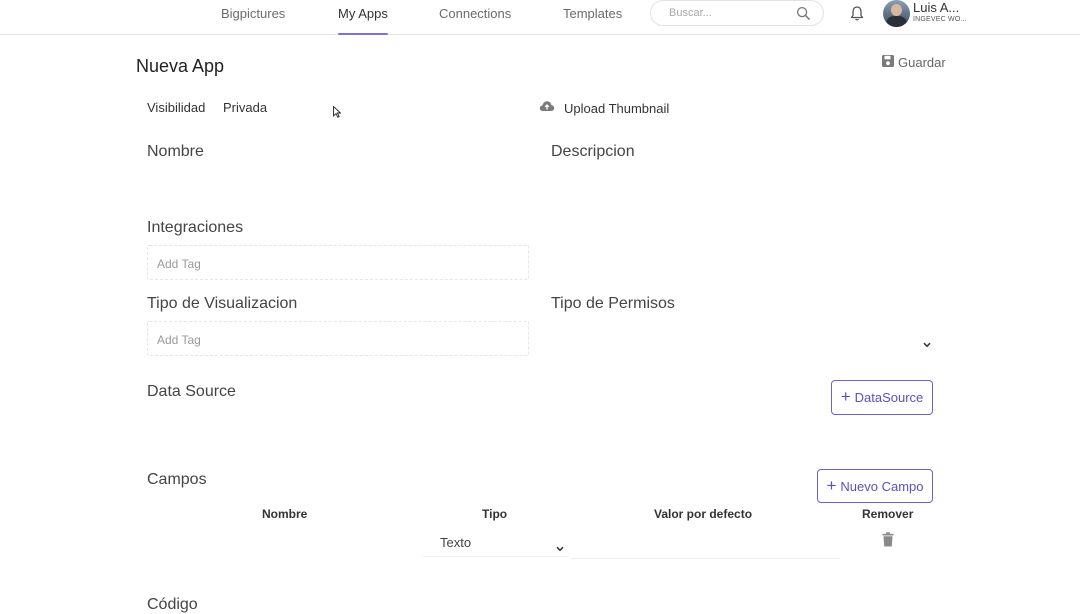 The width and height of the screenshot is (1080, 614). What do you see at coordinates (495, 514) in the screenshot?
I see `column-header-tipo: Tipo` at bounding box center [495, 514].